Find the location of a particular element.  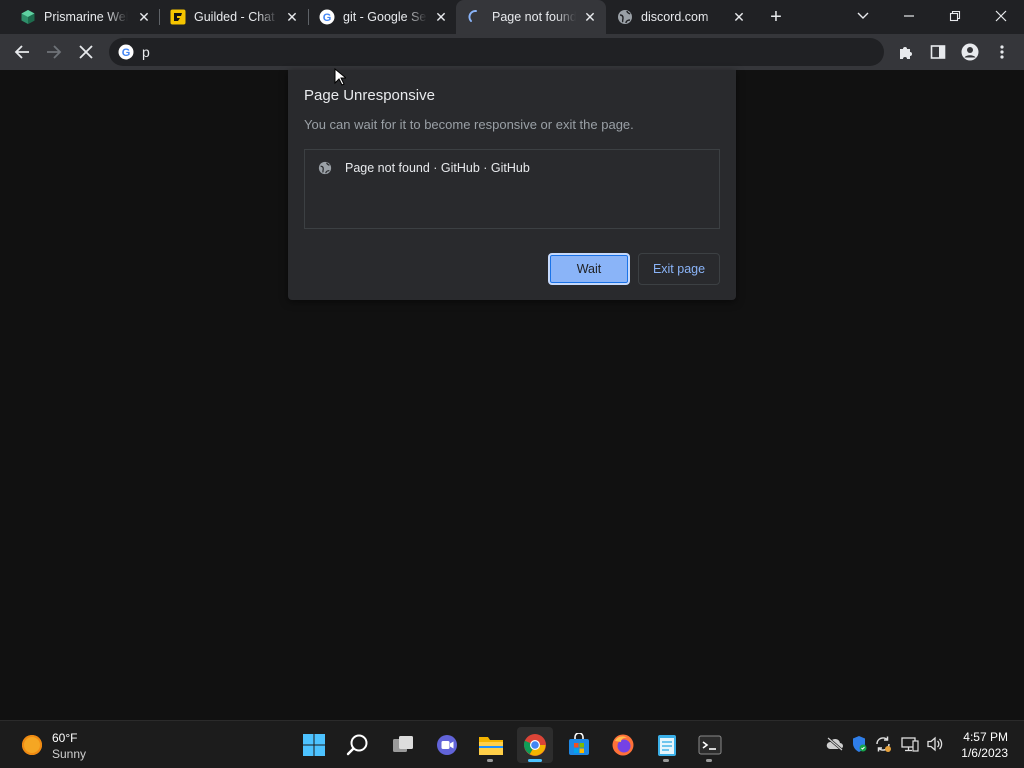

firefox-button is located at coordinates (623, 745).